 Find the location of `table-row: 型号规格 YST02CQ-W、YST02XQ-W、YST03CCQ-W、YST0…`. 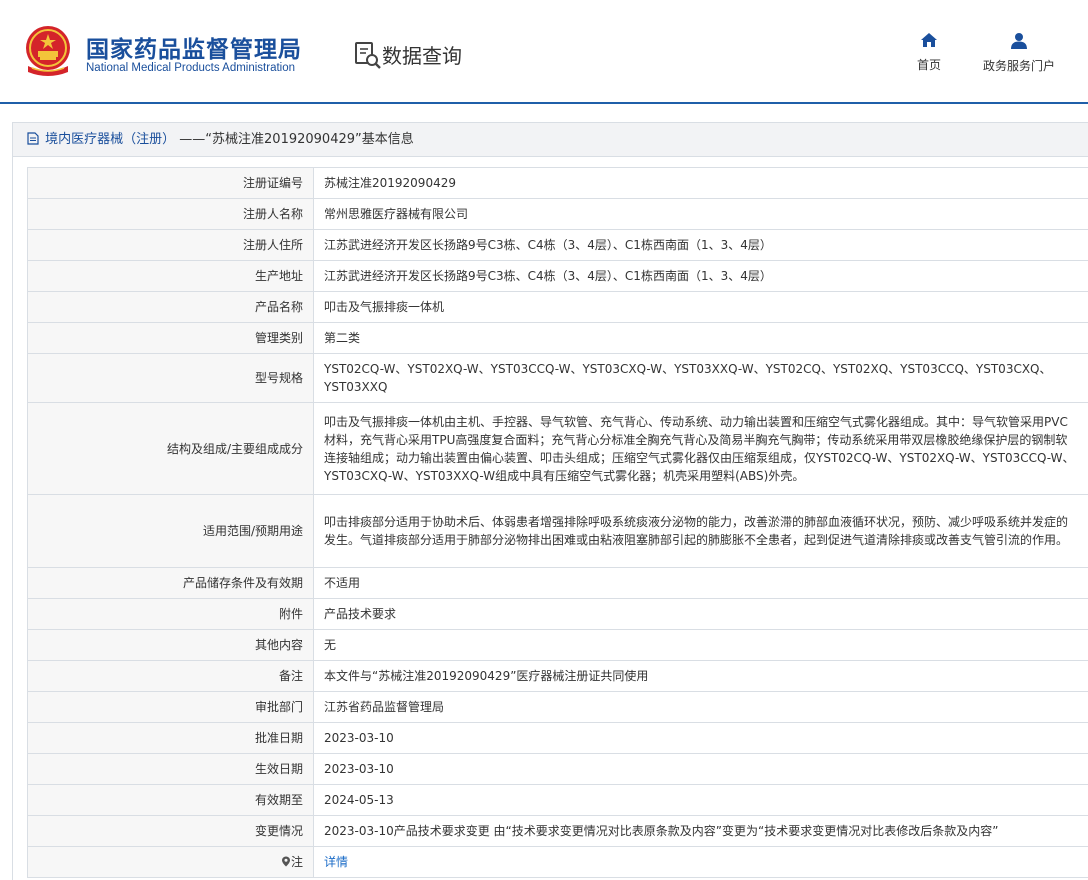

table-row: 型号规格 YST02CQ-W、YST02XQ-W、YST03CCQ-W、YST0… is located at coordinates (557, 378).